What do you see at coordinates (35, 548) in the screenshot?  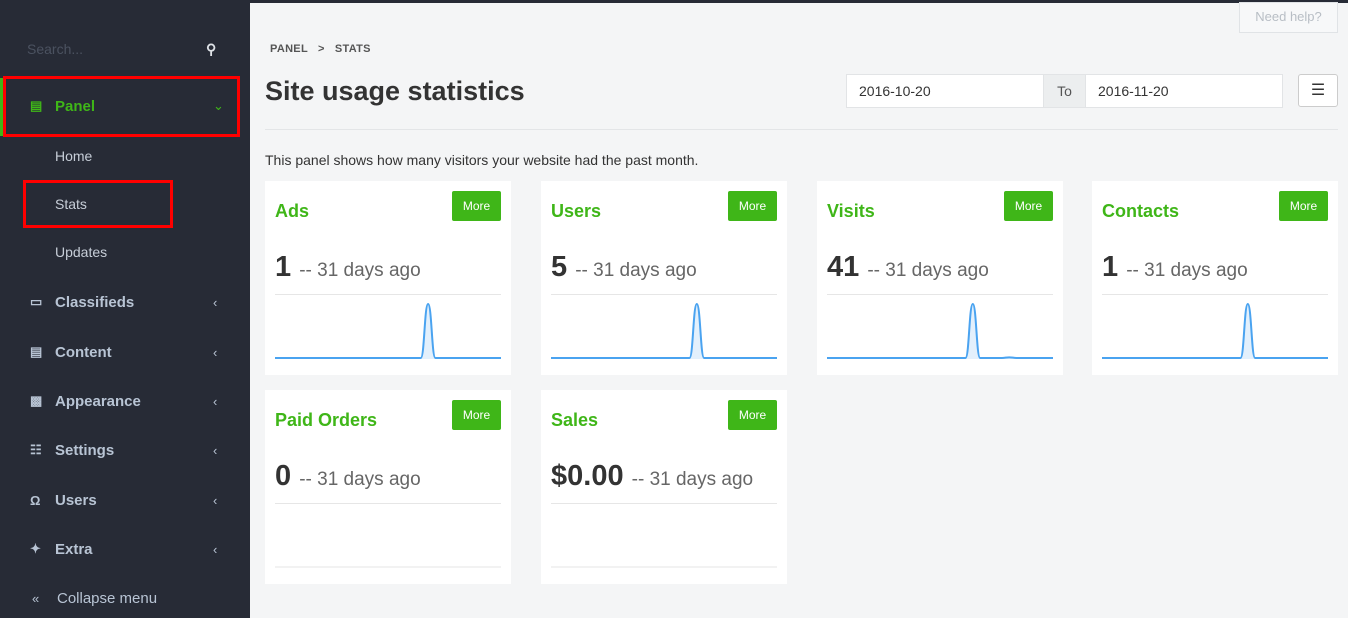 I see `magic-icon: ✦` at bounding box center [35, 548].